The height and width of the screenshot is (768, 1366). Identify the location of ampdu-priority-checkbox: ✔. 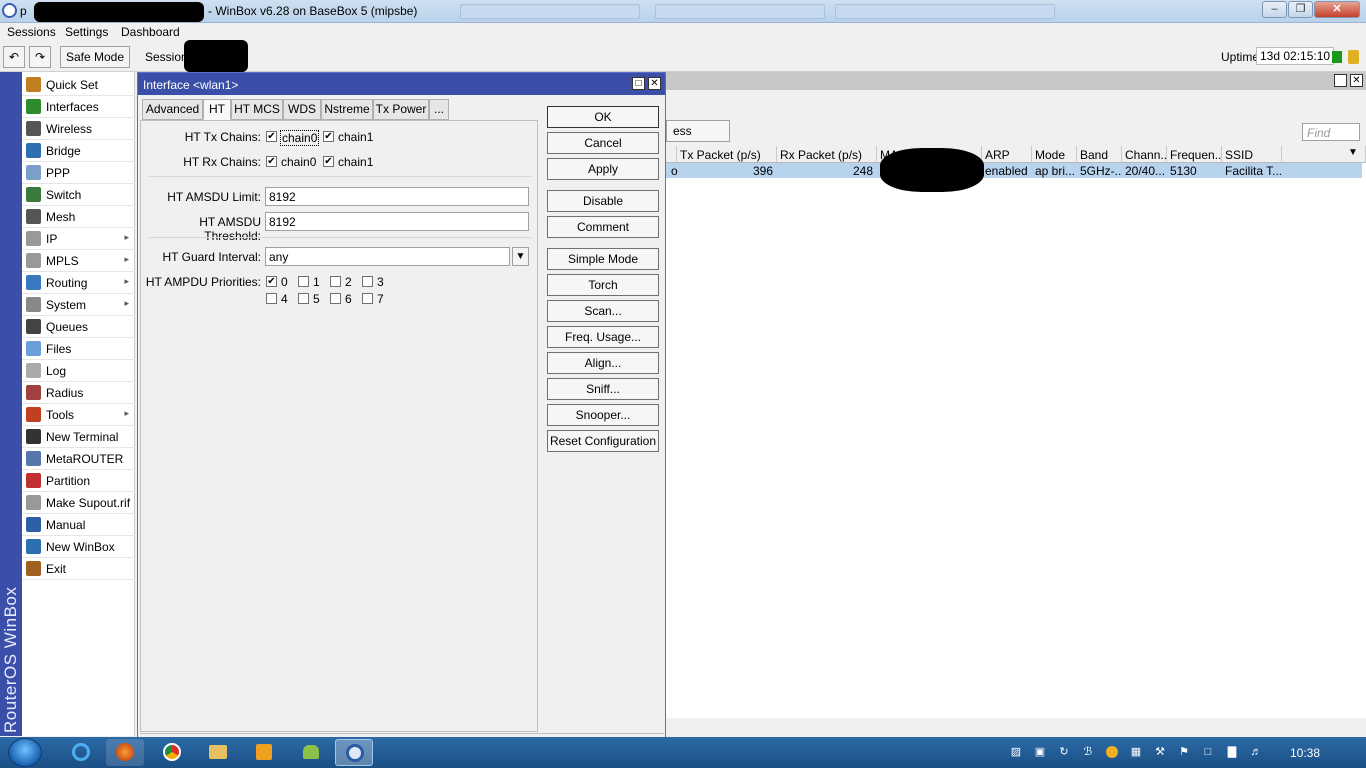
(271, 281).